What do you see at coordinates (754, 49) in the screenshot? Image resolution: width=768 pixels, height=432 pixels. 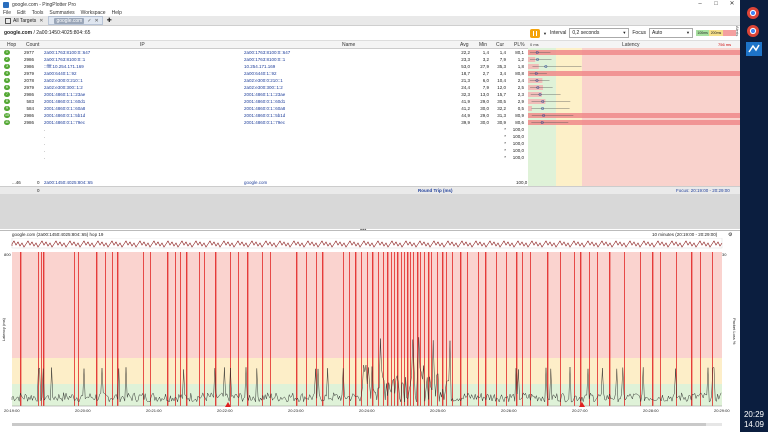 I see `pingplotter-icon` at bounding box center [754, 49].